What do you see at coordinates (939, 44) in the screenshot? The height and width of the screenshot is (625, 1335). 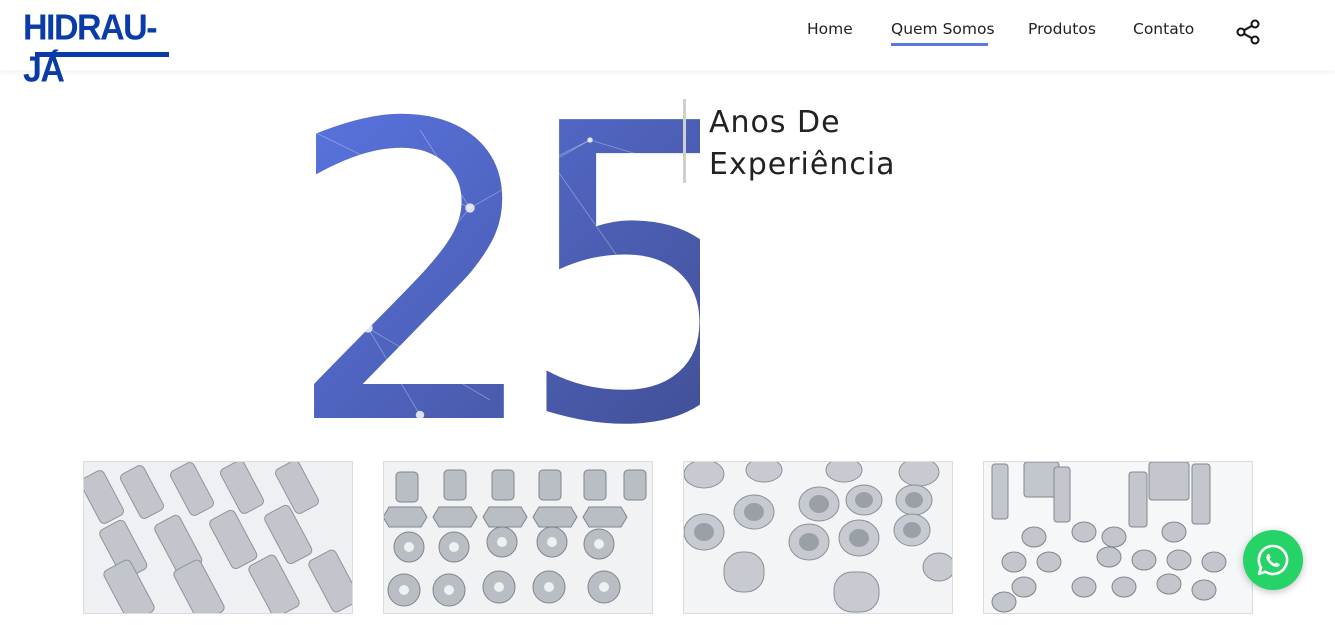 I see `nav-active-indicator` at bounding box center [939, 44].